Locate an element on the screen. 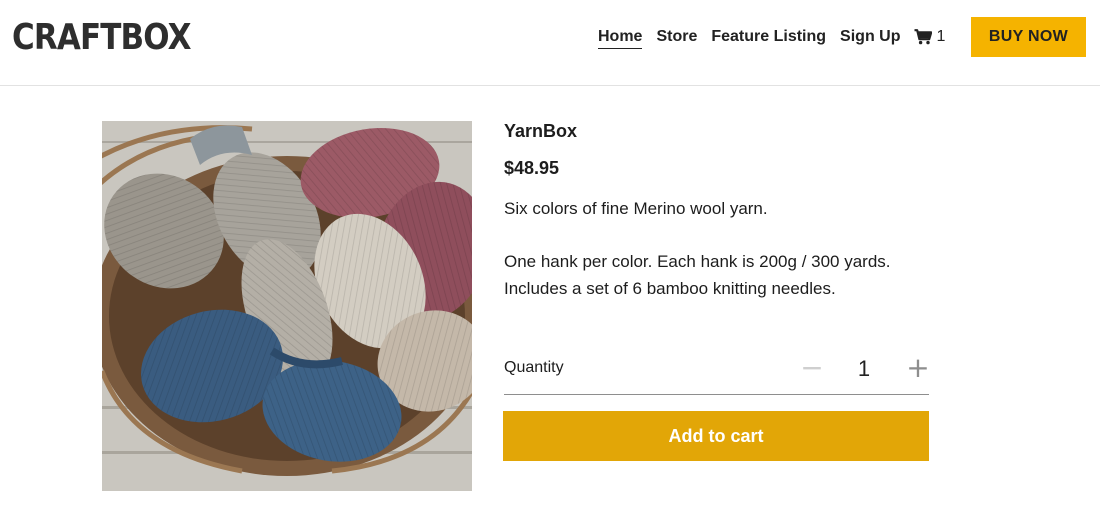 This screenshot has height=510, width=1100. quantity-stepper: Quantity − 1 + is located at coordinates (717, 374).